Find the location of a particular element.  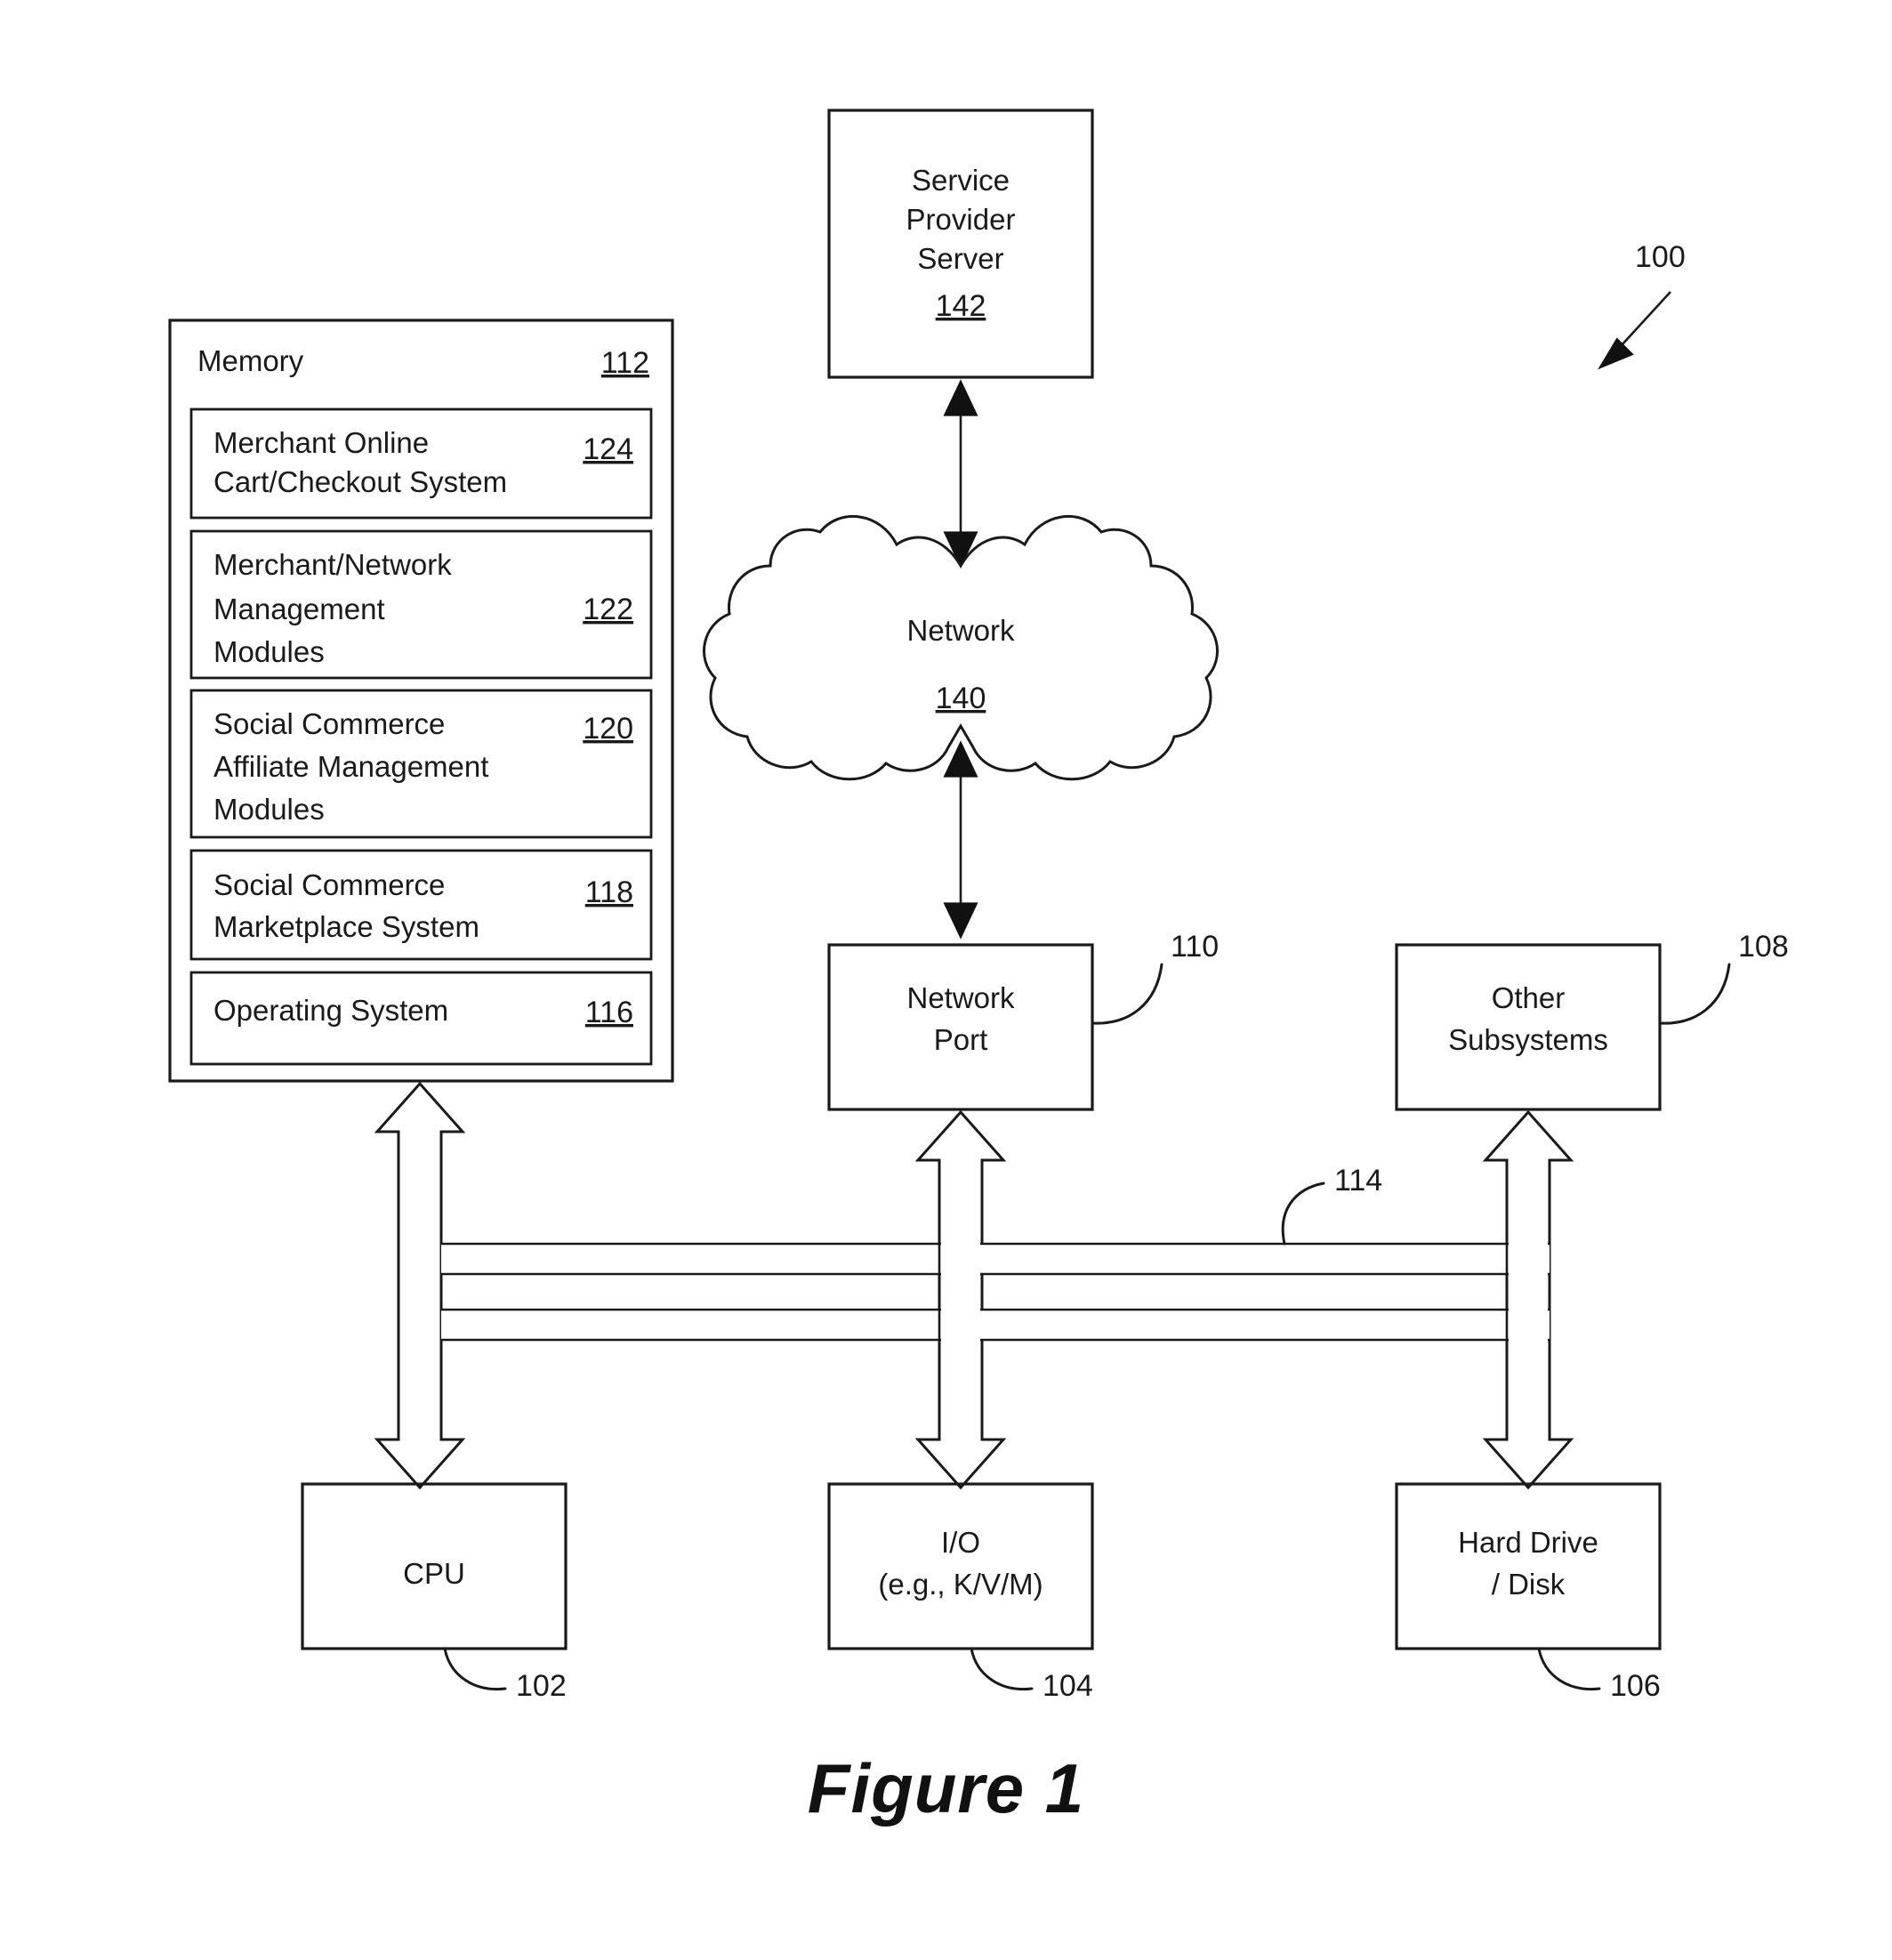

network-cloud-label: Network is located at coordinates (960, 631).